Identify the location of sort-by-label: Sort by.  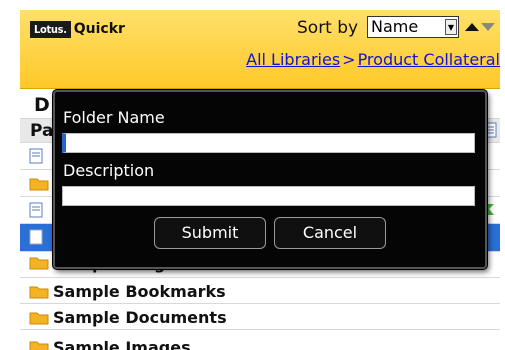
(328, 28).